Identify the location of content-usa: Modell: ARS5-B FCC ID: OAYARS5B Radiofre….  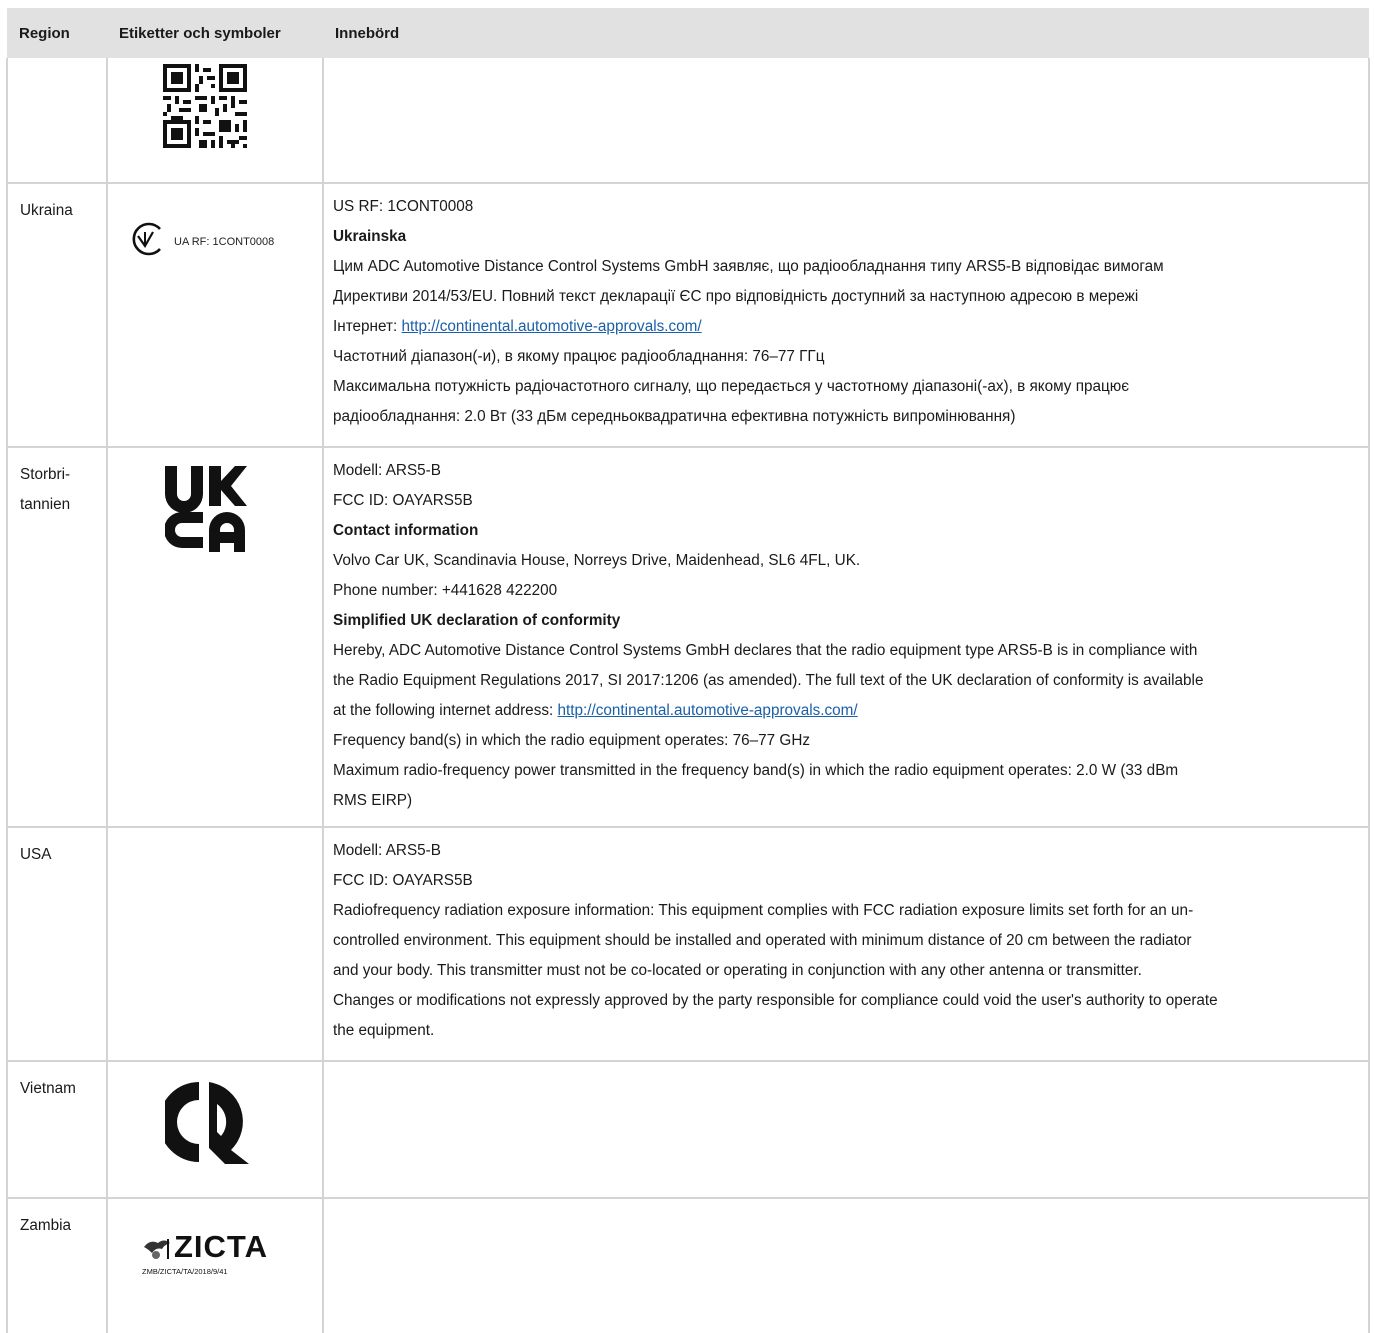
(846, 944).